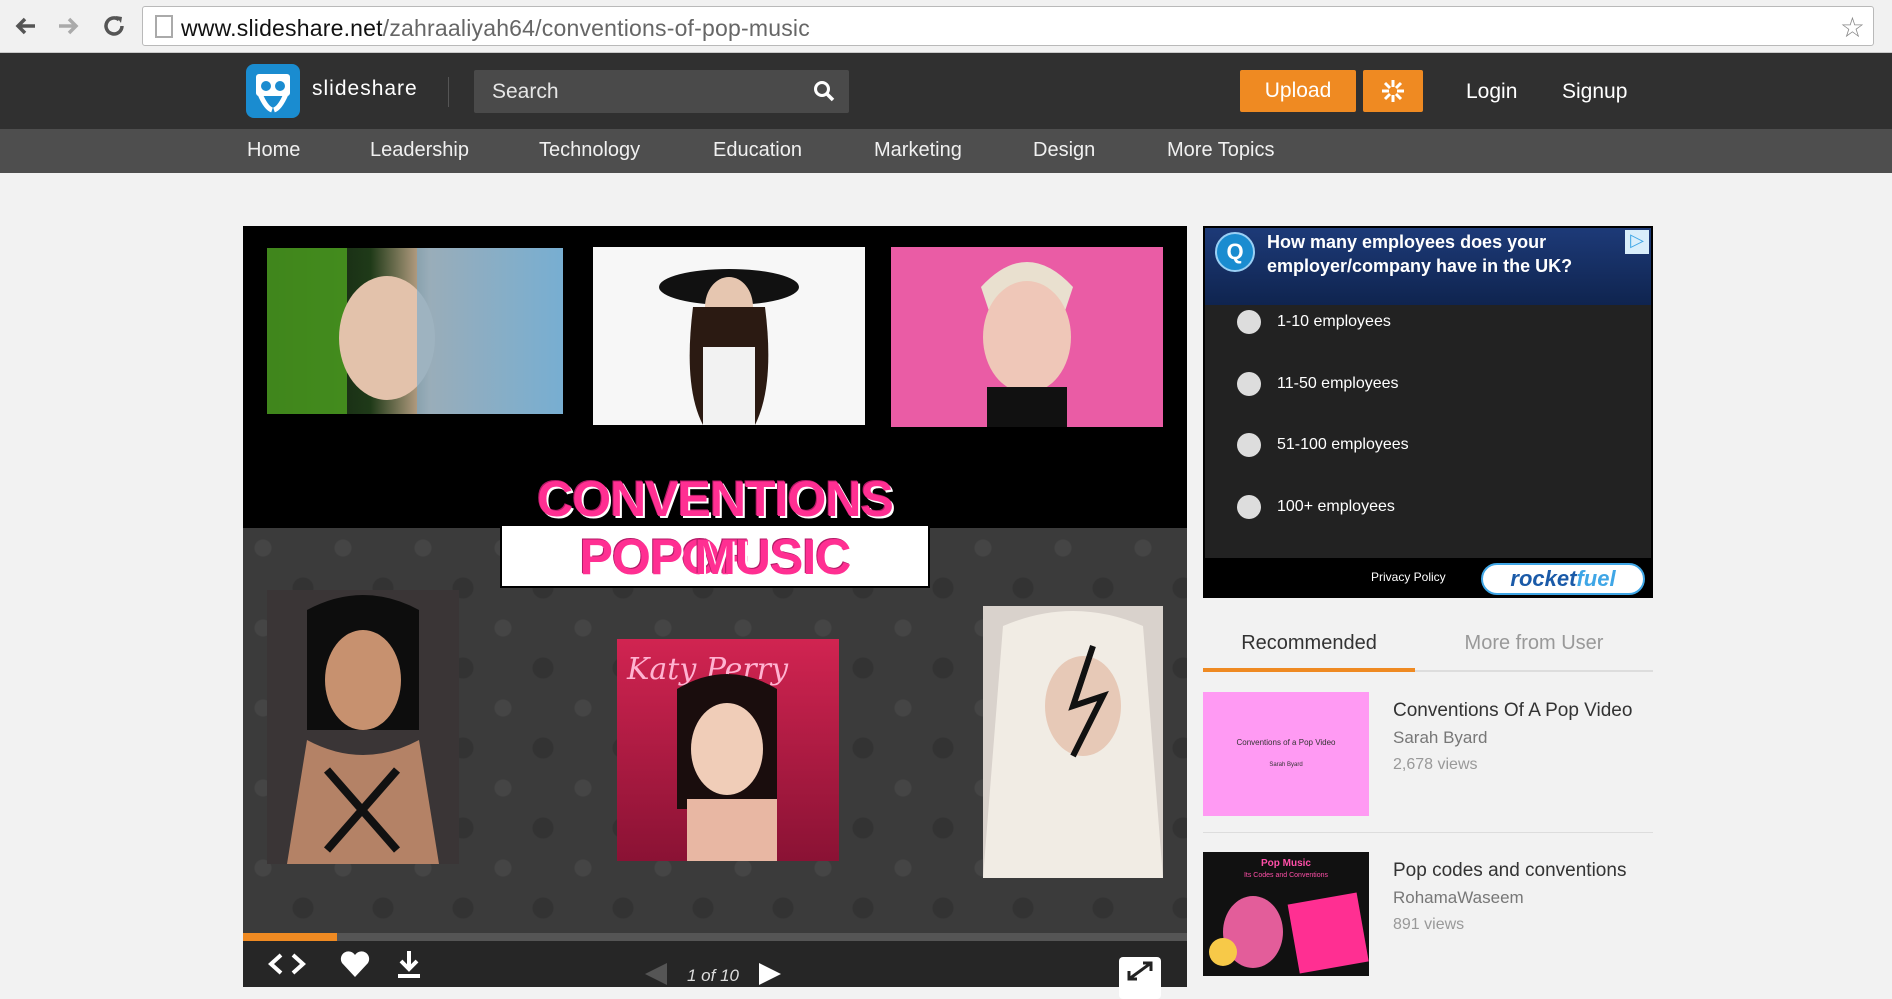 The image size is (1892, 999). What do you see at coordinates (1286, 754) in the screenshot?
I see `recommended-thumbnail: Conventions of a Pop Video Sarah Byard` at bounding box center [1286, 754].